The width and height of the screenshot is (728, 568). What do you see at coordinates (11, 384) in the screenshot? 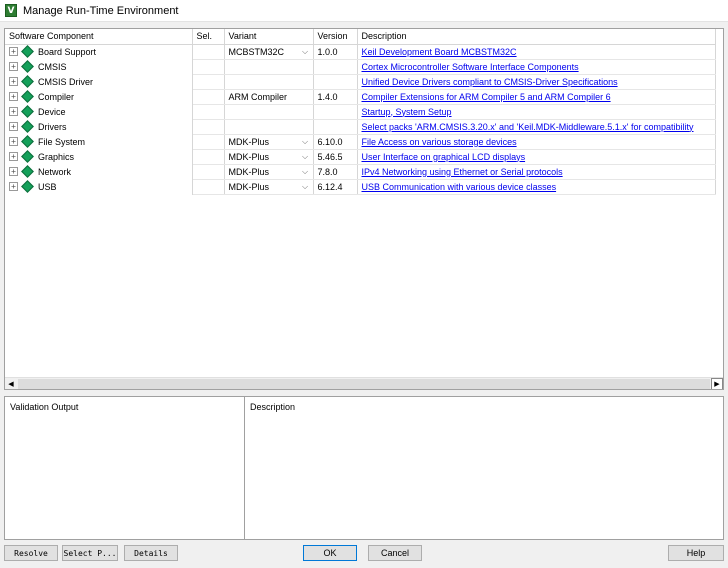
I see `scroll-left-arrow-icon: ◀` at bounding box center [11, 384].